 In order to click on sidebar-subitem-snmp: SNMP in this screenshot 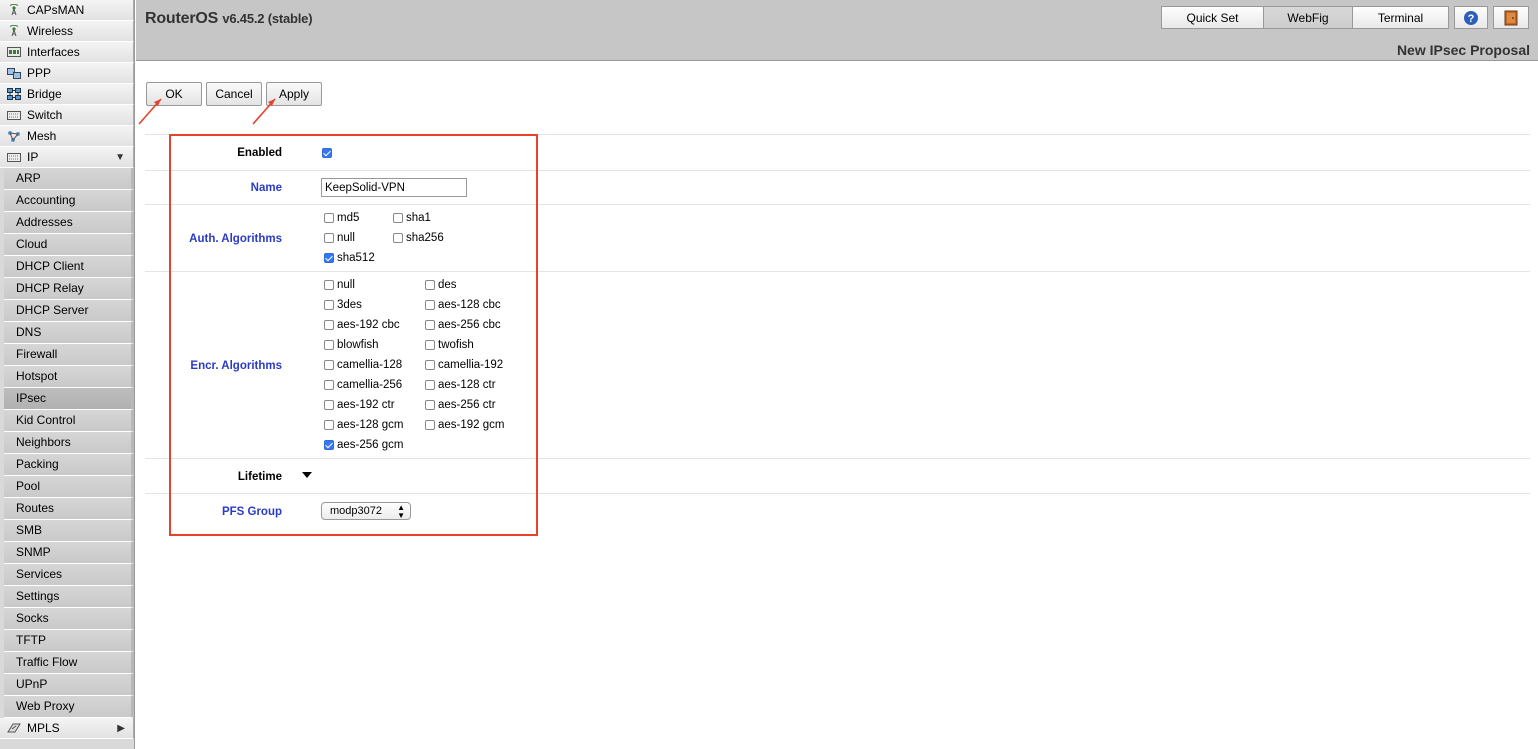, I will do `click(69, 553)`.